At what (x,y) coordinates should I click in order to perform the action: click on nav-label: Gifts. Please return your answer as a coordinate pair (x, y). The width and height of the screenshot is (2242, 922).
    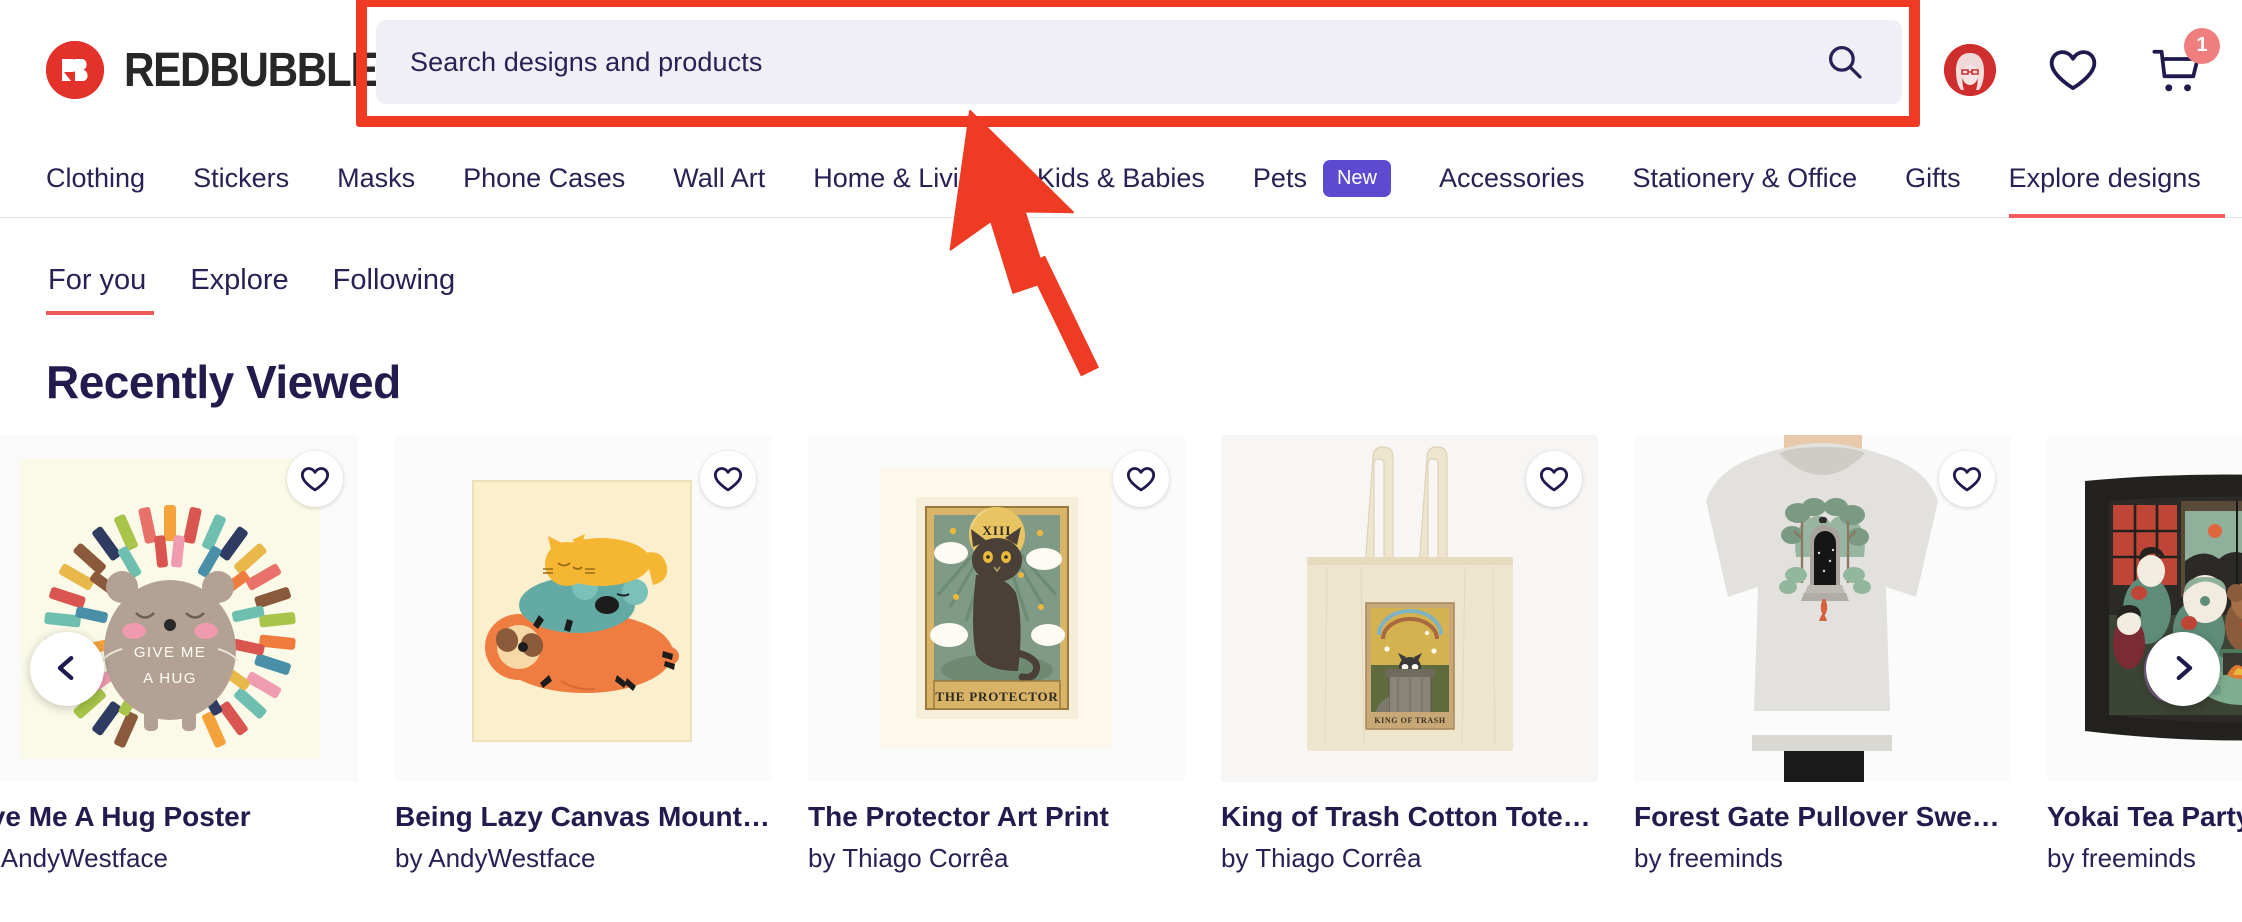
    Looking at the image, I should click on (1933, 178).